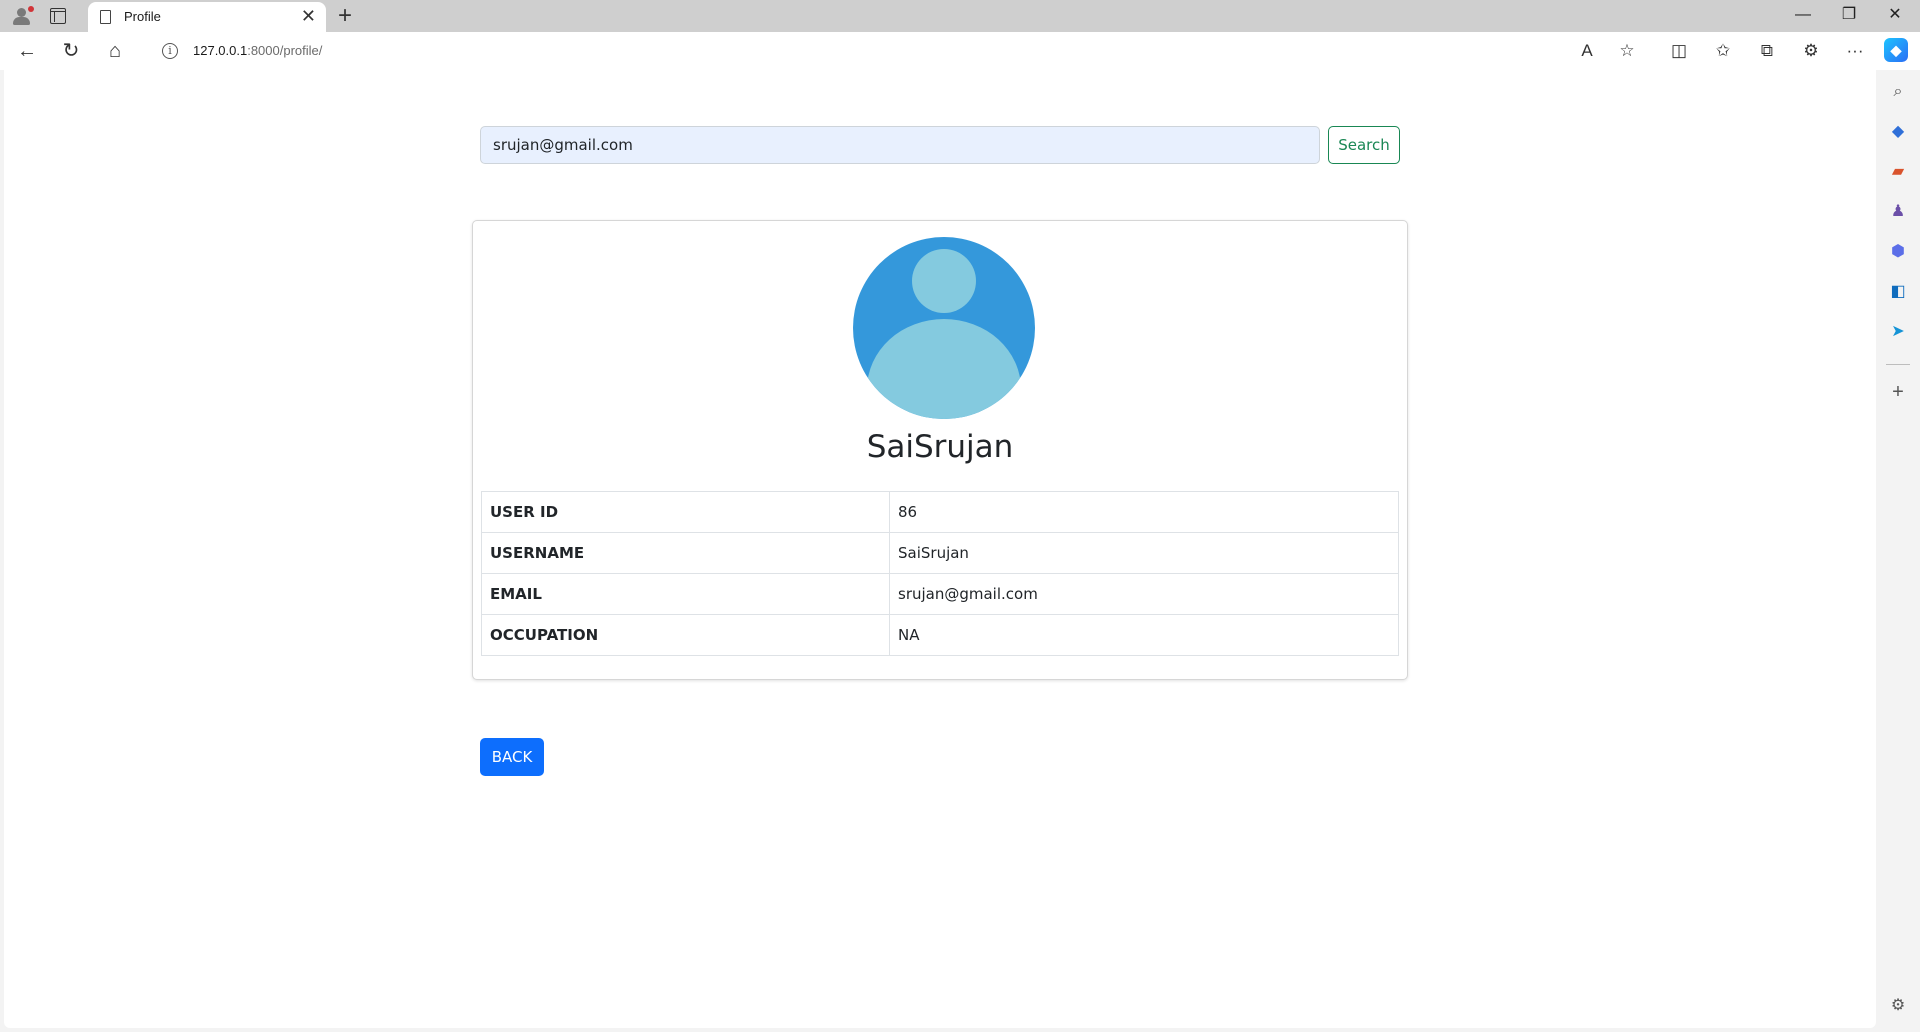 Image resolution: width=1920 pixels, height=1032 pixels. What do you see at coordinates (115, 51) in the screenshot?
I see `home-icon: ⌂` at bounding box center [115, 51].